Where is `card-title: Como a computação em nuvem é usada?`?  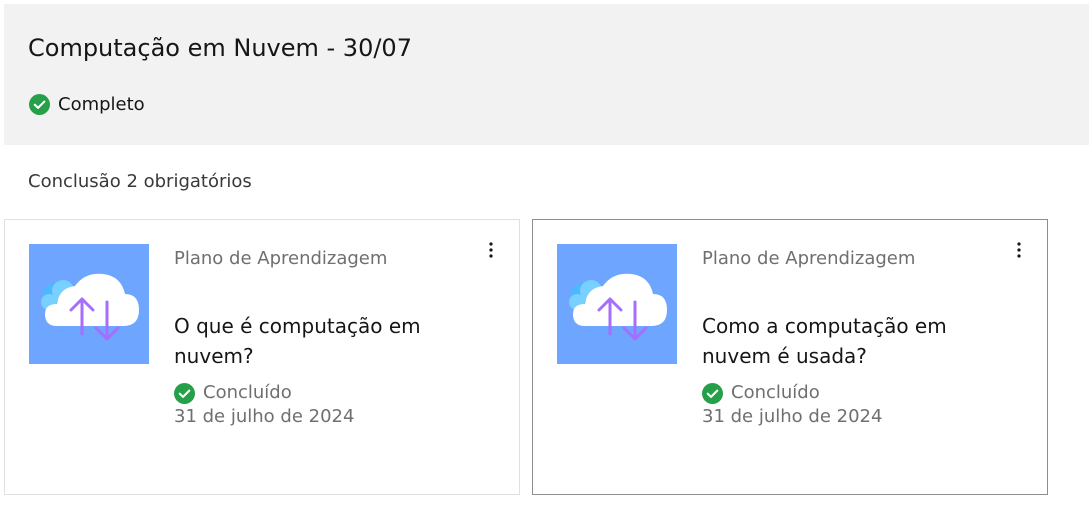 card-title: Como a computação em nuvem é usada? is located at coordinates (852, 341).